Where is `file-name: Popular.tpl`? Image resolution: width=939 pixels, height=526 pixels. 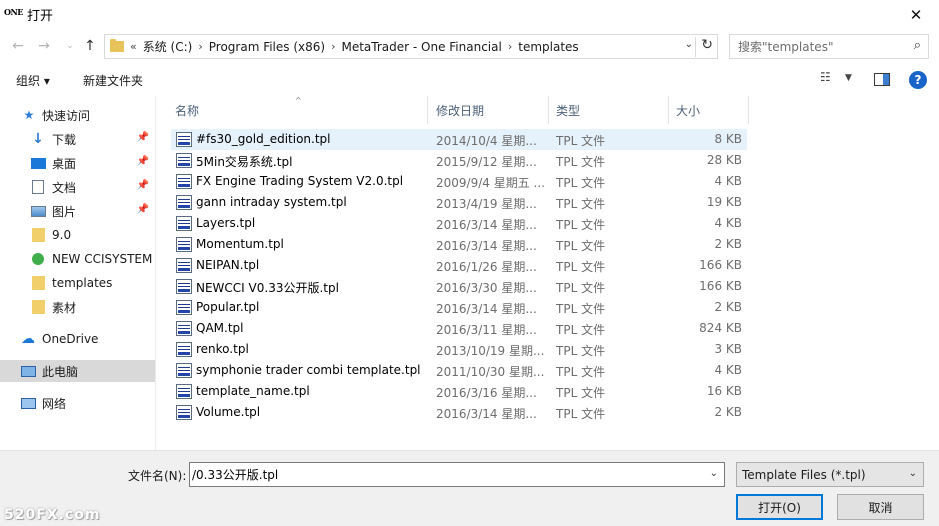
file-name: Popular.tpl is located at coordinates (228, 307).